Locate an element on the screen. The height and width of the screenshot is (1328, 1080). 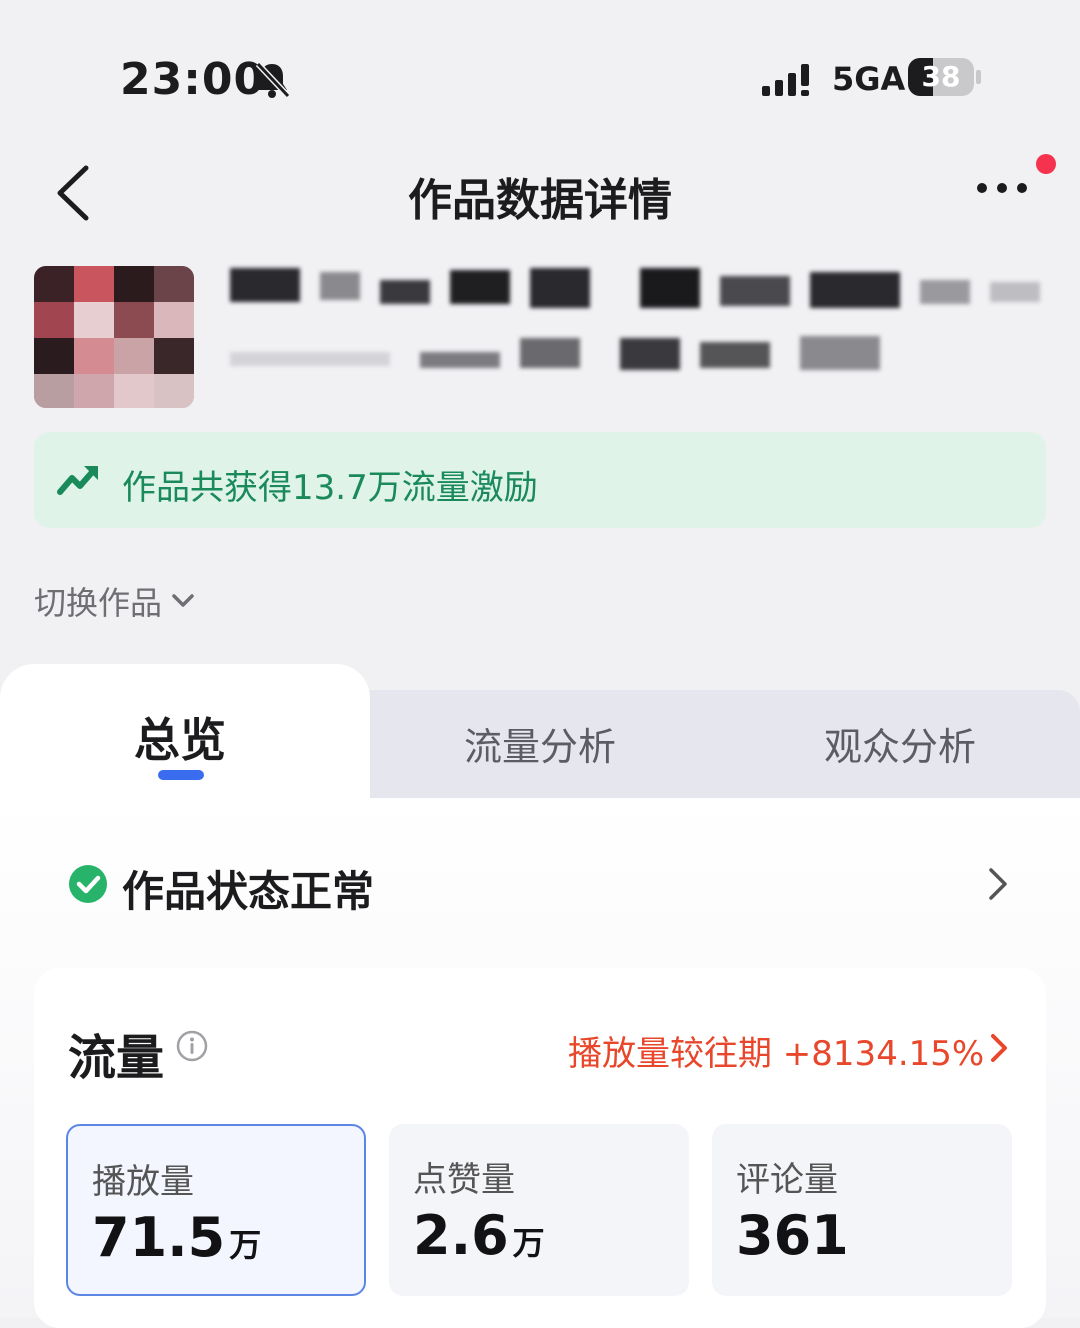
metric-label: 评论量 is located at coordinates (787, 1180).